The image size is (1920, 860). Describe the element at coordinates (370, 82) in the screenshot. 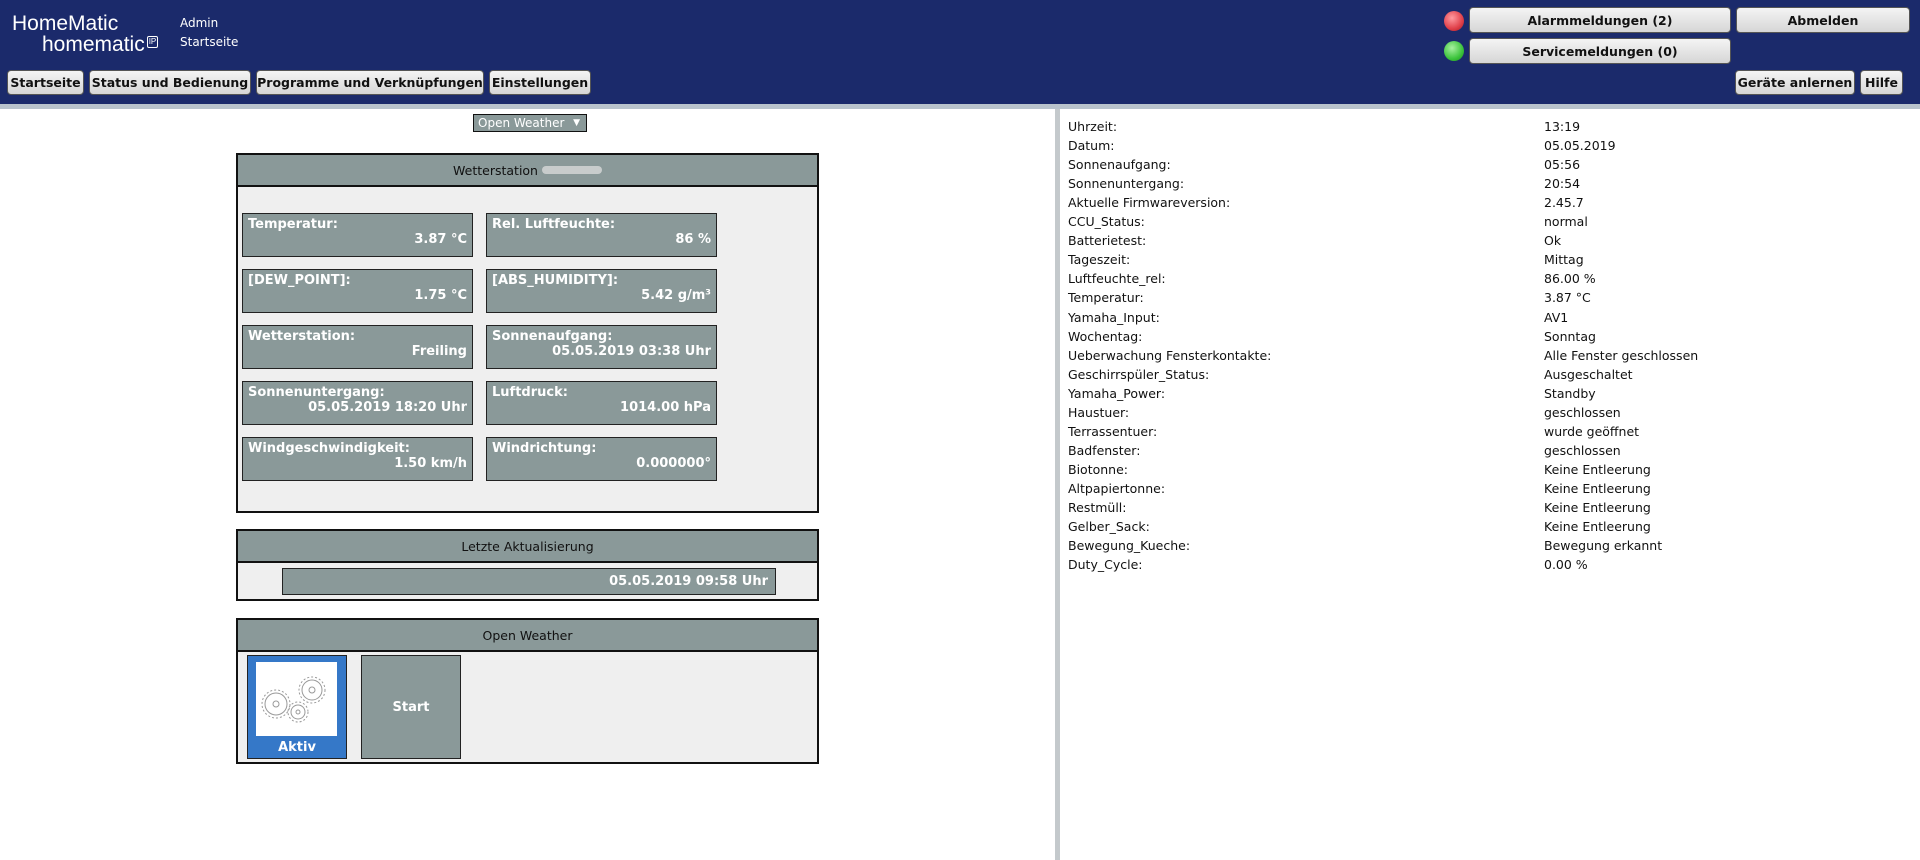

I see `nav-programme: Programme und Verknüpfungen` at that location.